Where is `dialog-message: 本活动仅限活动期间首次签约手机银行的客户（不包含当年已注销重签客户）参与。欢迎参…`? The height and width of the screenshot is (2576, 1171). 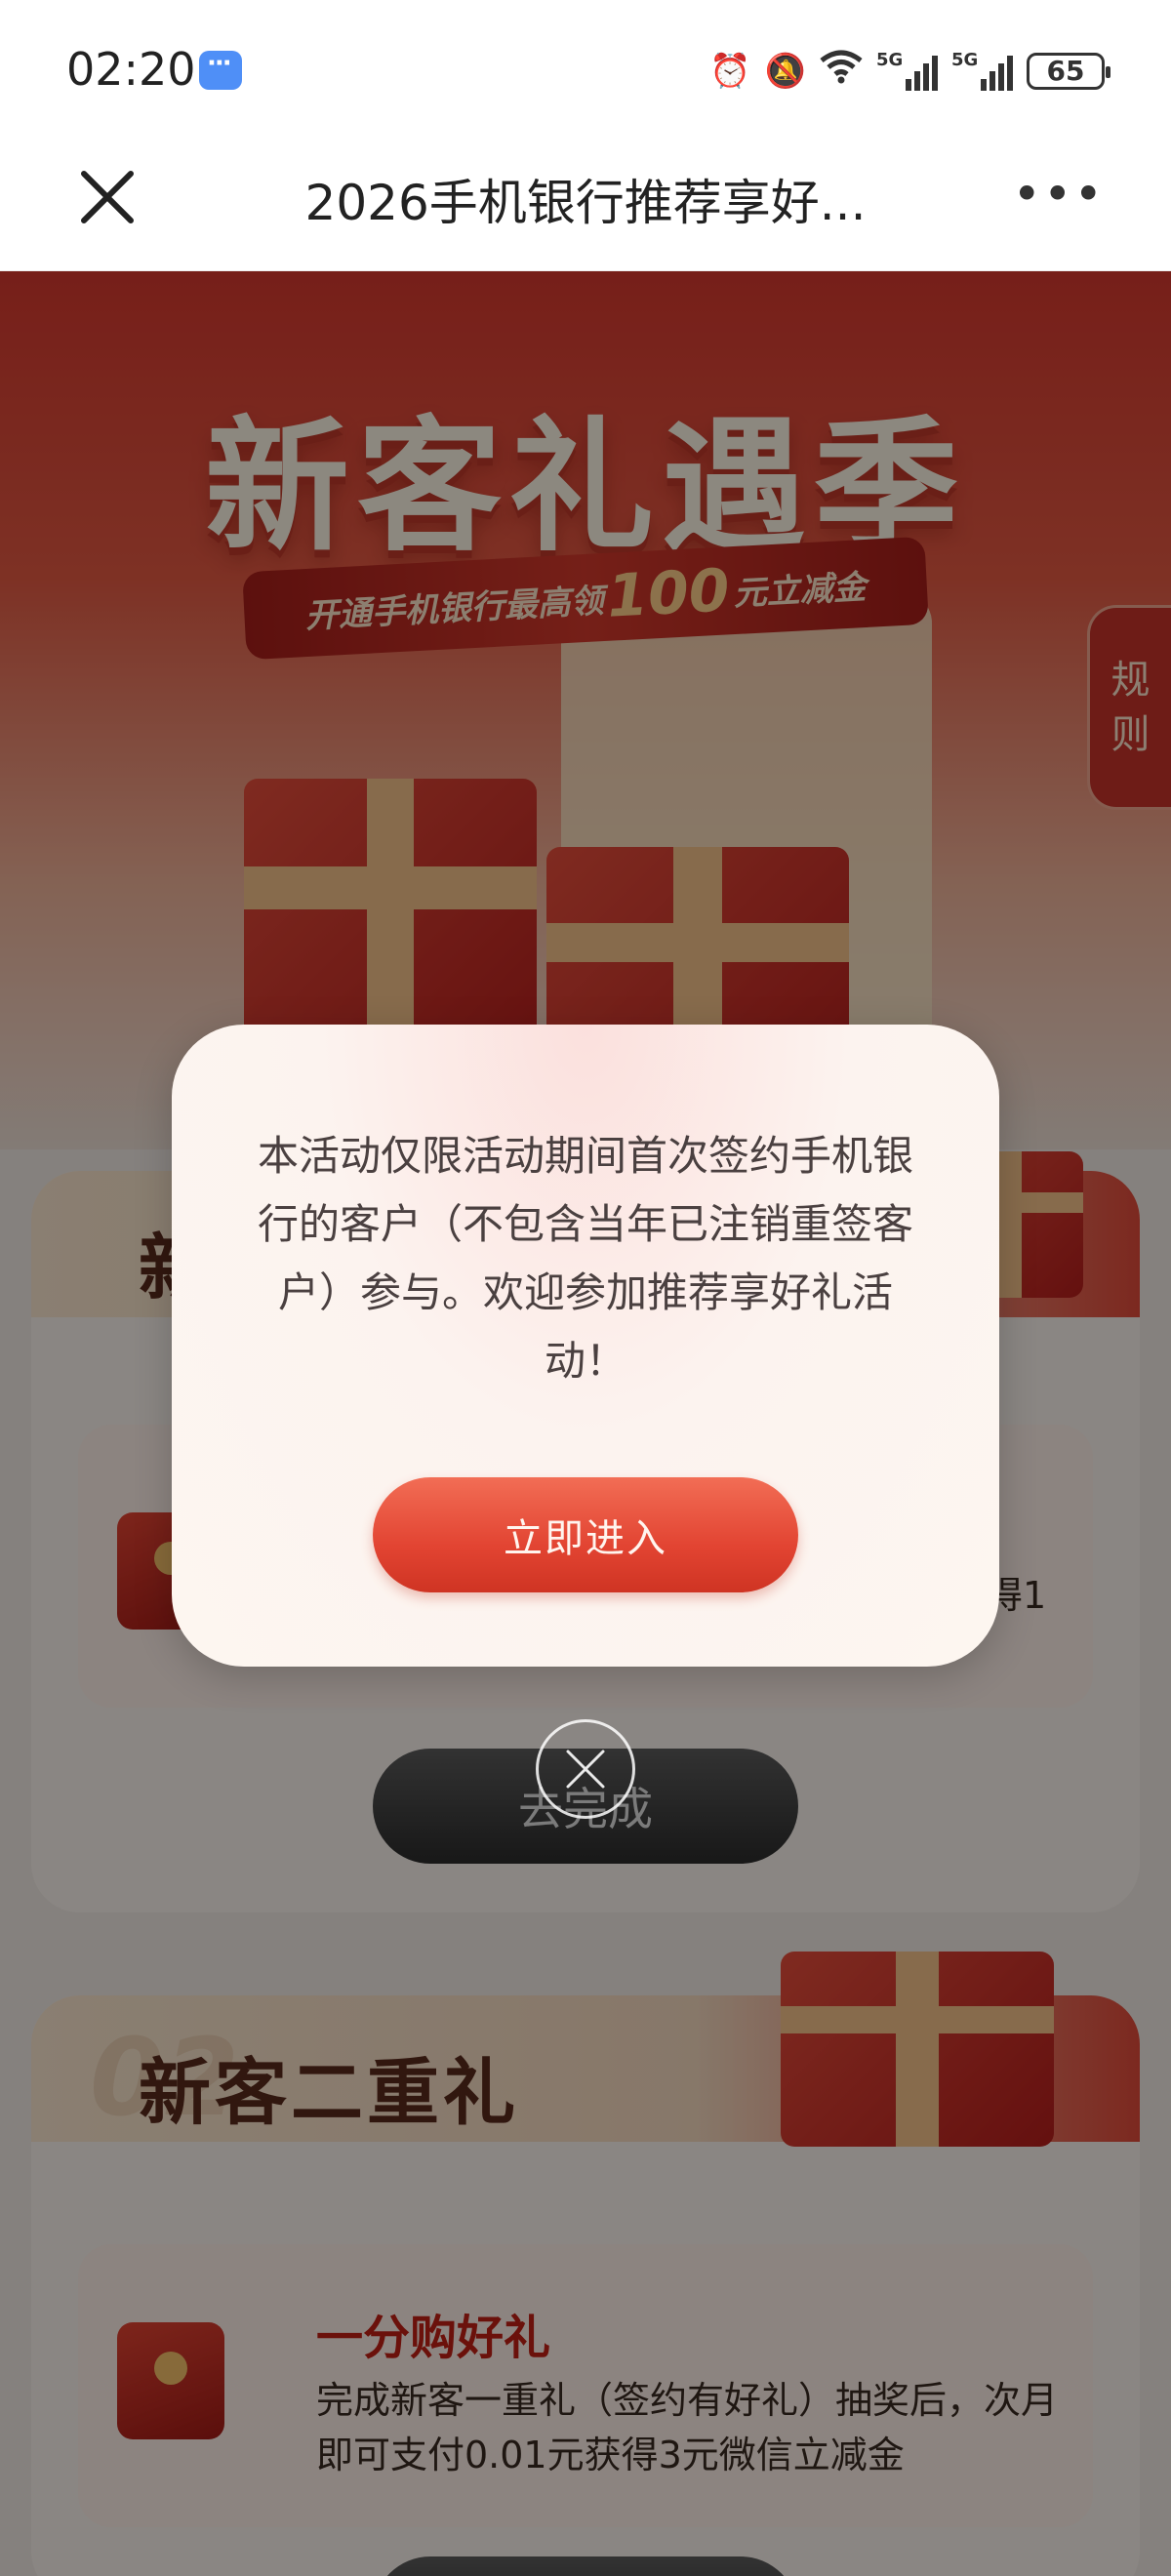 dialog-message: 本活动仅限活动期间首次签约手机银行的客户（不包含当年已注销重签客户）参与。欢迎参… is located at coordinates (585, 1258).